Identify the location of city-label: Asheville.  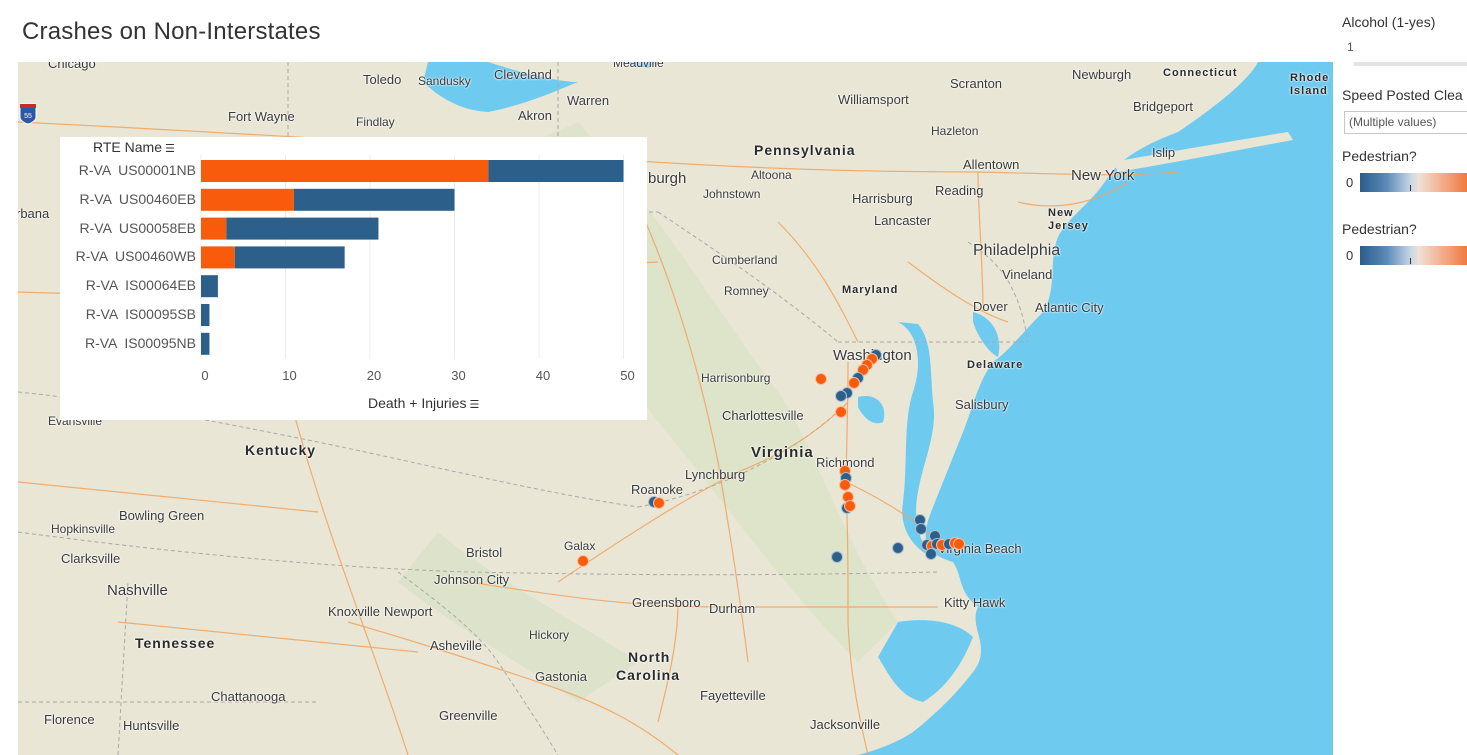
(456, 645).